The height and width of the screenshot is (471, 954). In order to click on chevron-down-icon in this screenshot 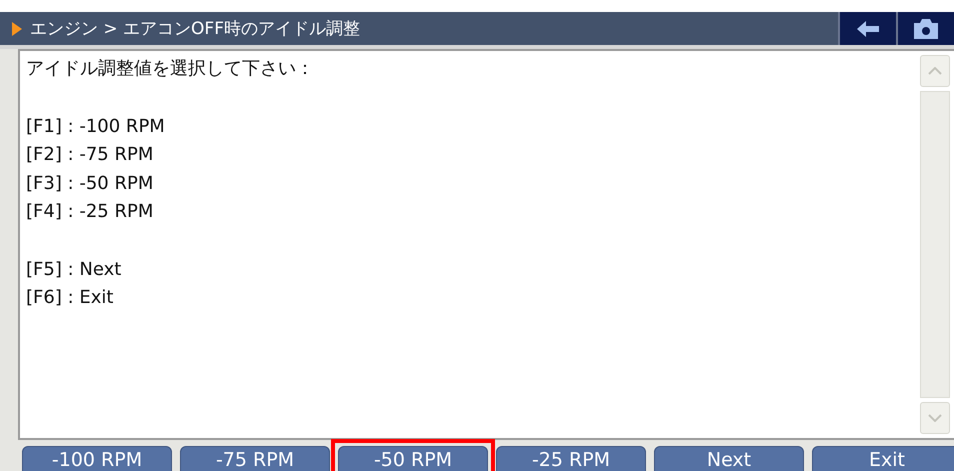, I will do `click(935, 418)`.